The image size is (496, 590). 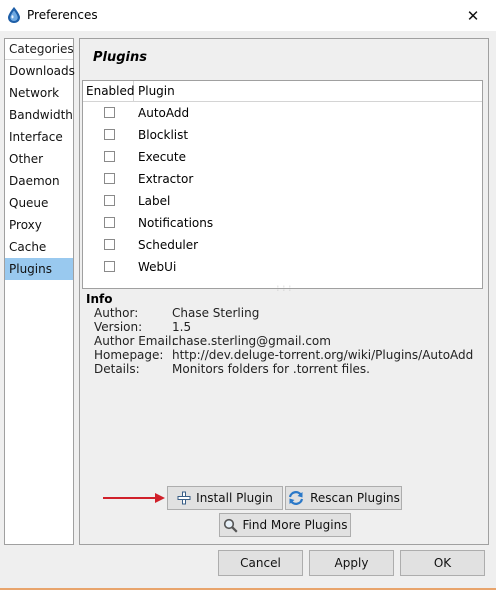 What do you see at coordinates (134, 498) in the screenshot?
I see `red-arrow-icon` at bounding box center [134, 498].